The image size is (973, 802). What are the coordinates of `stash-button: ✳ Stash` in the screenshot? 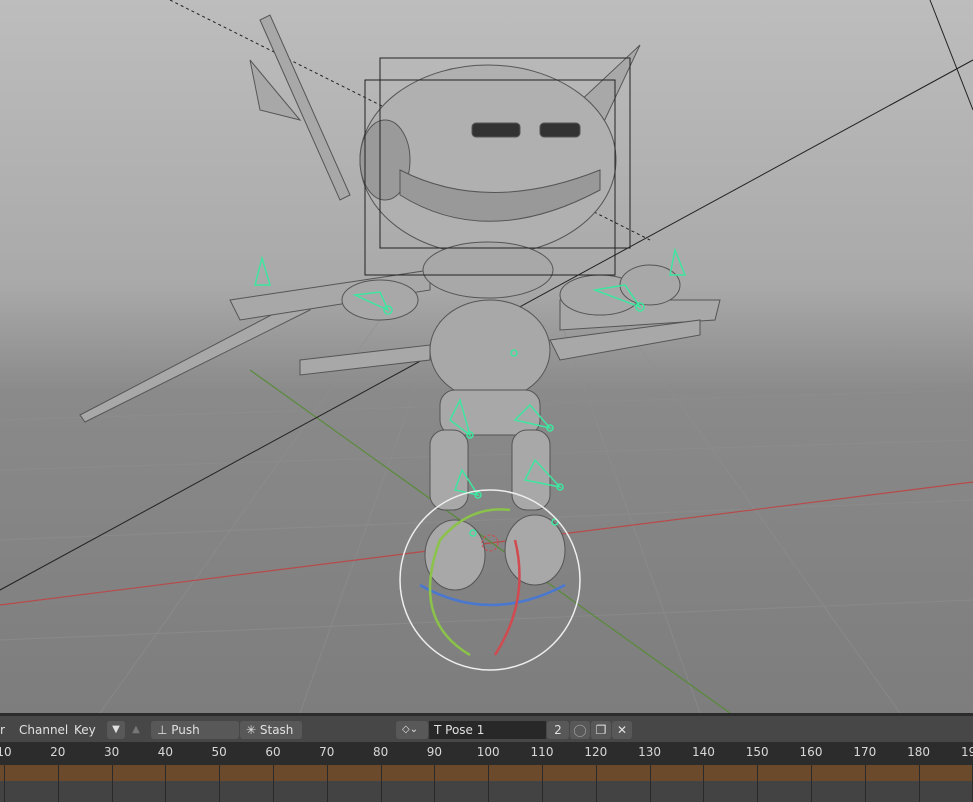 It's located at (271, 730).